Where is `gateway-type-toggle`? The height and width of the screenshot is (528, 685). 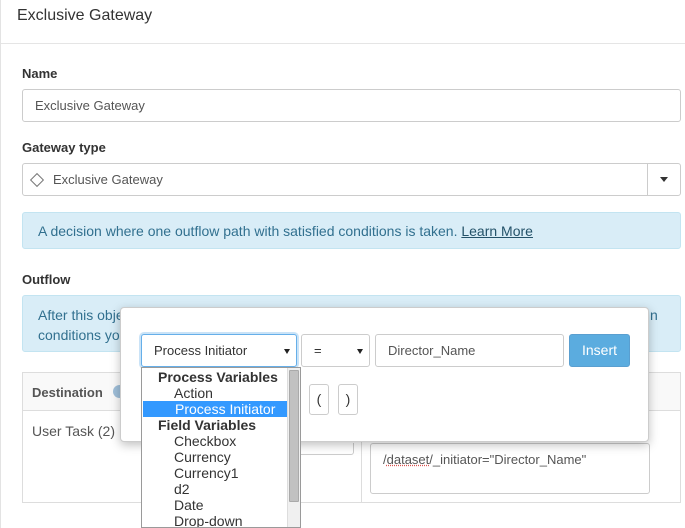 gateway-type-toggle is located at coordinates (663, 179).